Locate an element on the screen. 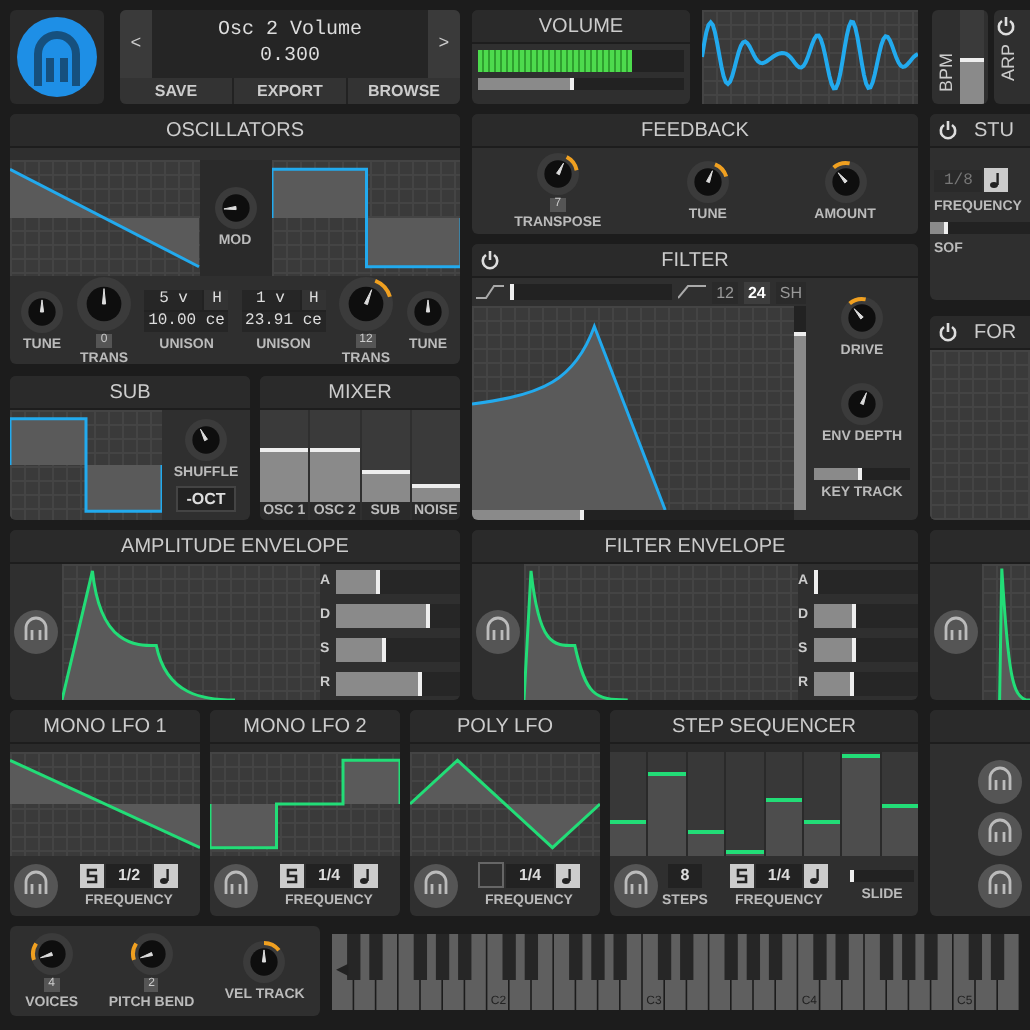  slide-slider is located at coordinates (882, 875).